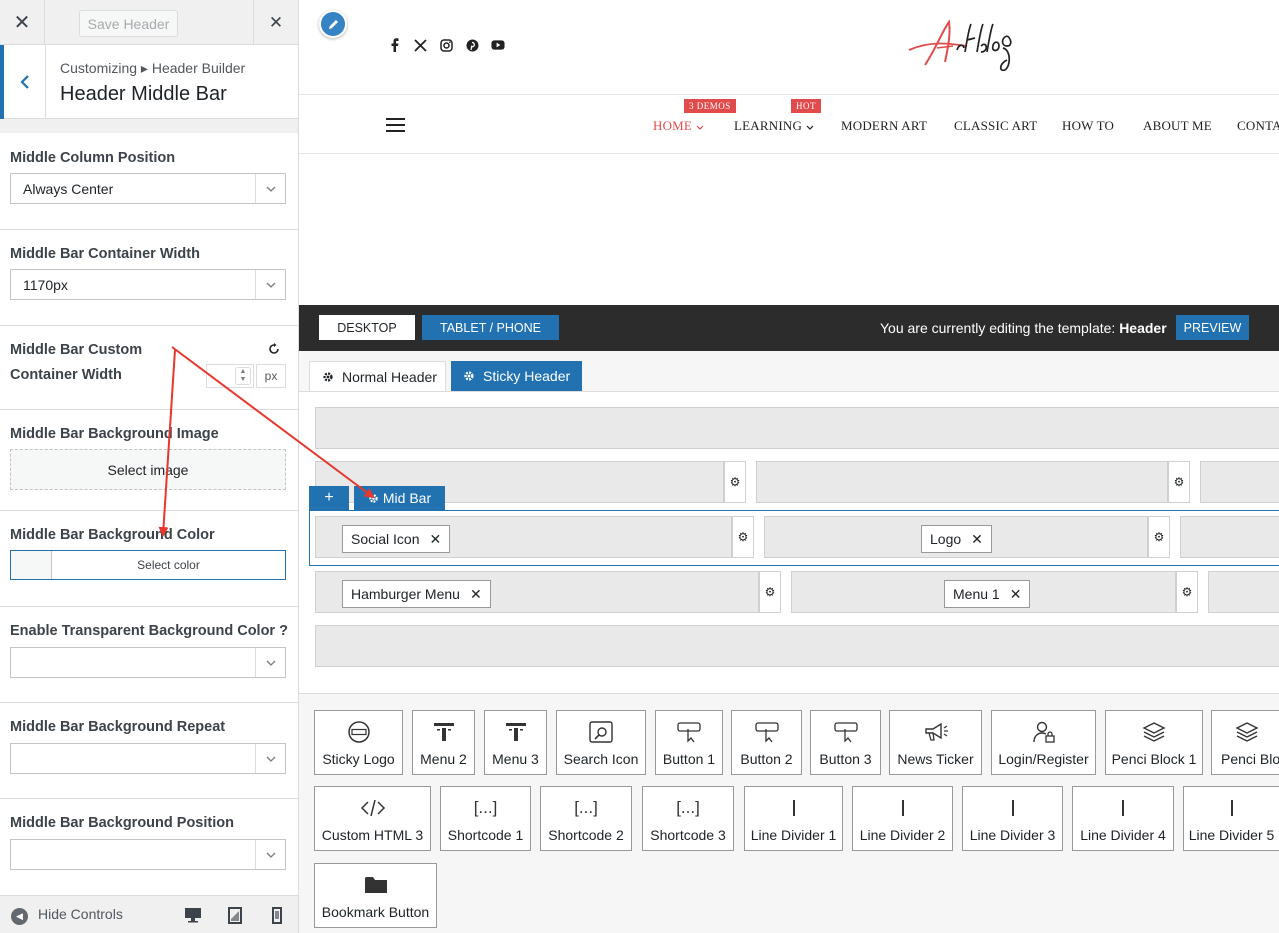 This screenshot has width=1279, height=933. What do you see at coordinates (148, 284) in the screenshot?
I see `container-width-select: 1170px` at bounding box center [148, 284].